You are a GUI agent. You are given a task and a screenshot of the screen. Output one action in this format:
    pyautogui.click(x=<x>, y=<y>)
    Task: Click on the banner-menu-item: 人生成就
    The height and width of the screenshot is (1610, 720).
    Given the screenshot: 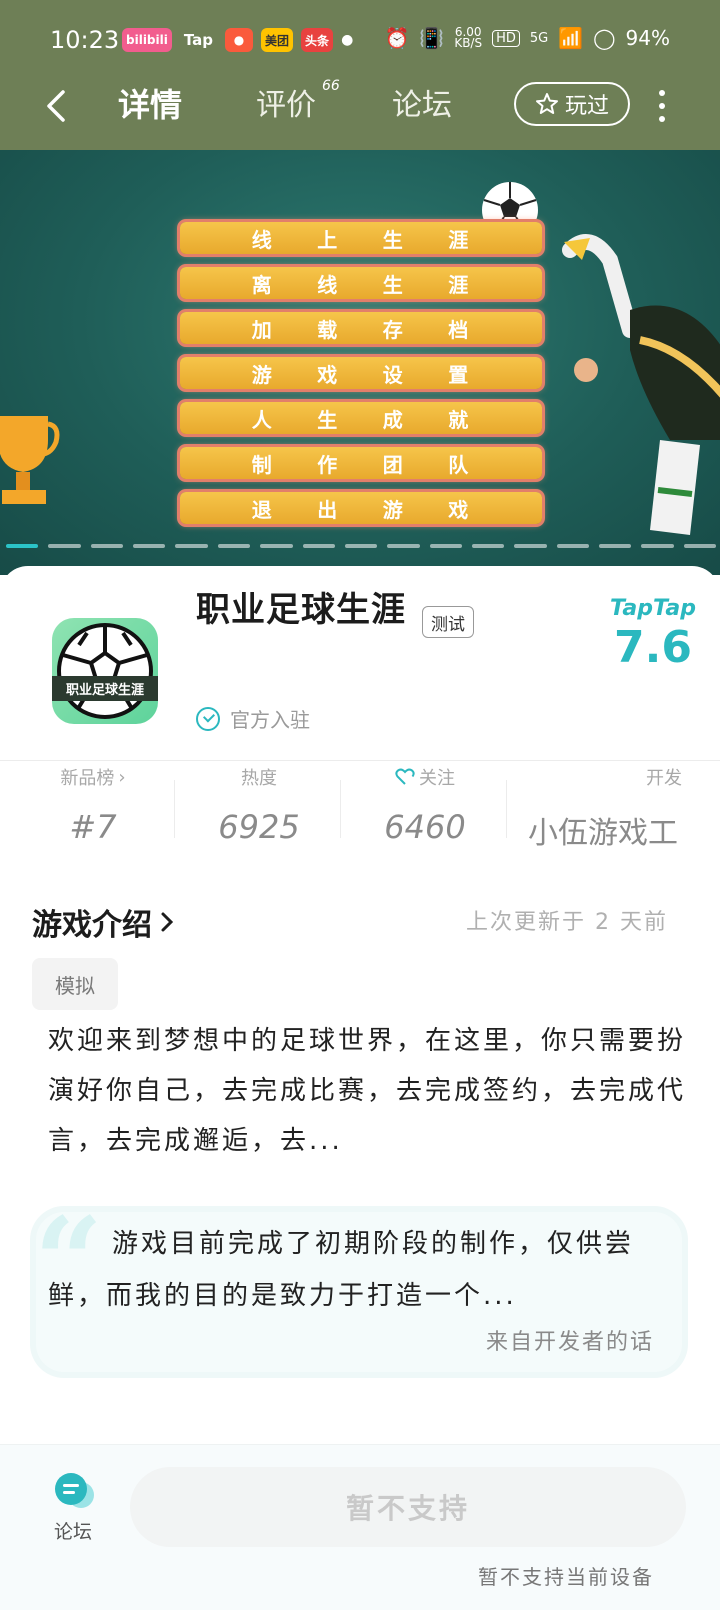 What is the action you would take?
    pyautogui.click(x=361, y=418)
    